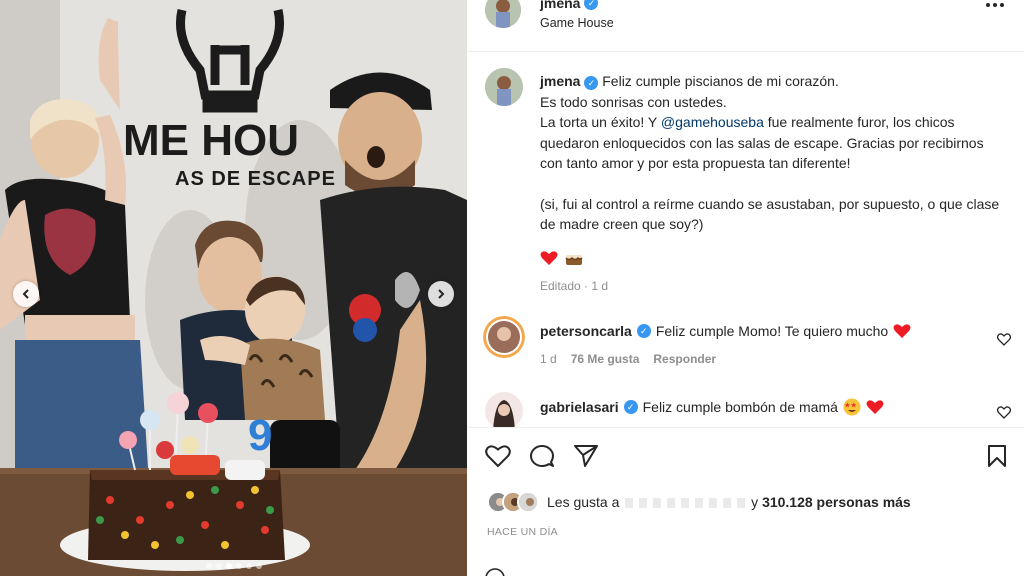 This screenshot has width=1024, height=576. I want to click on caption-mention-link: @gamehouseba, so click(712, 122).